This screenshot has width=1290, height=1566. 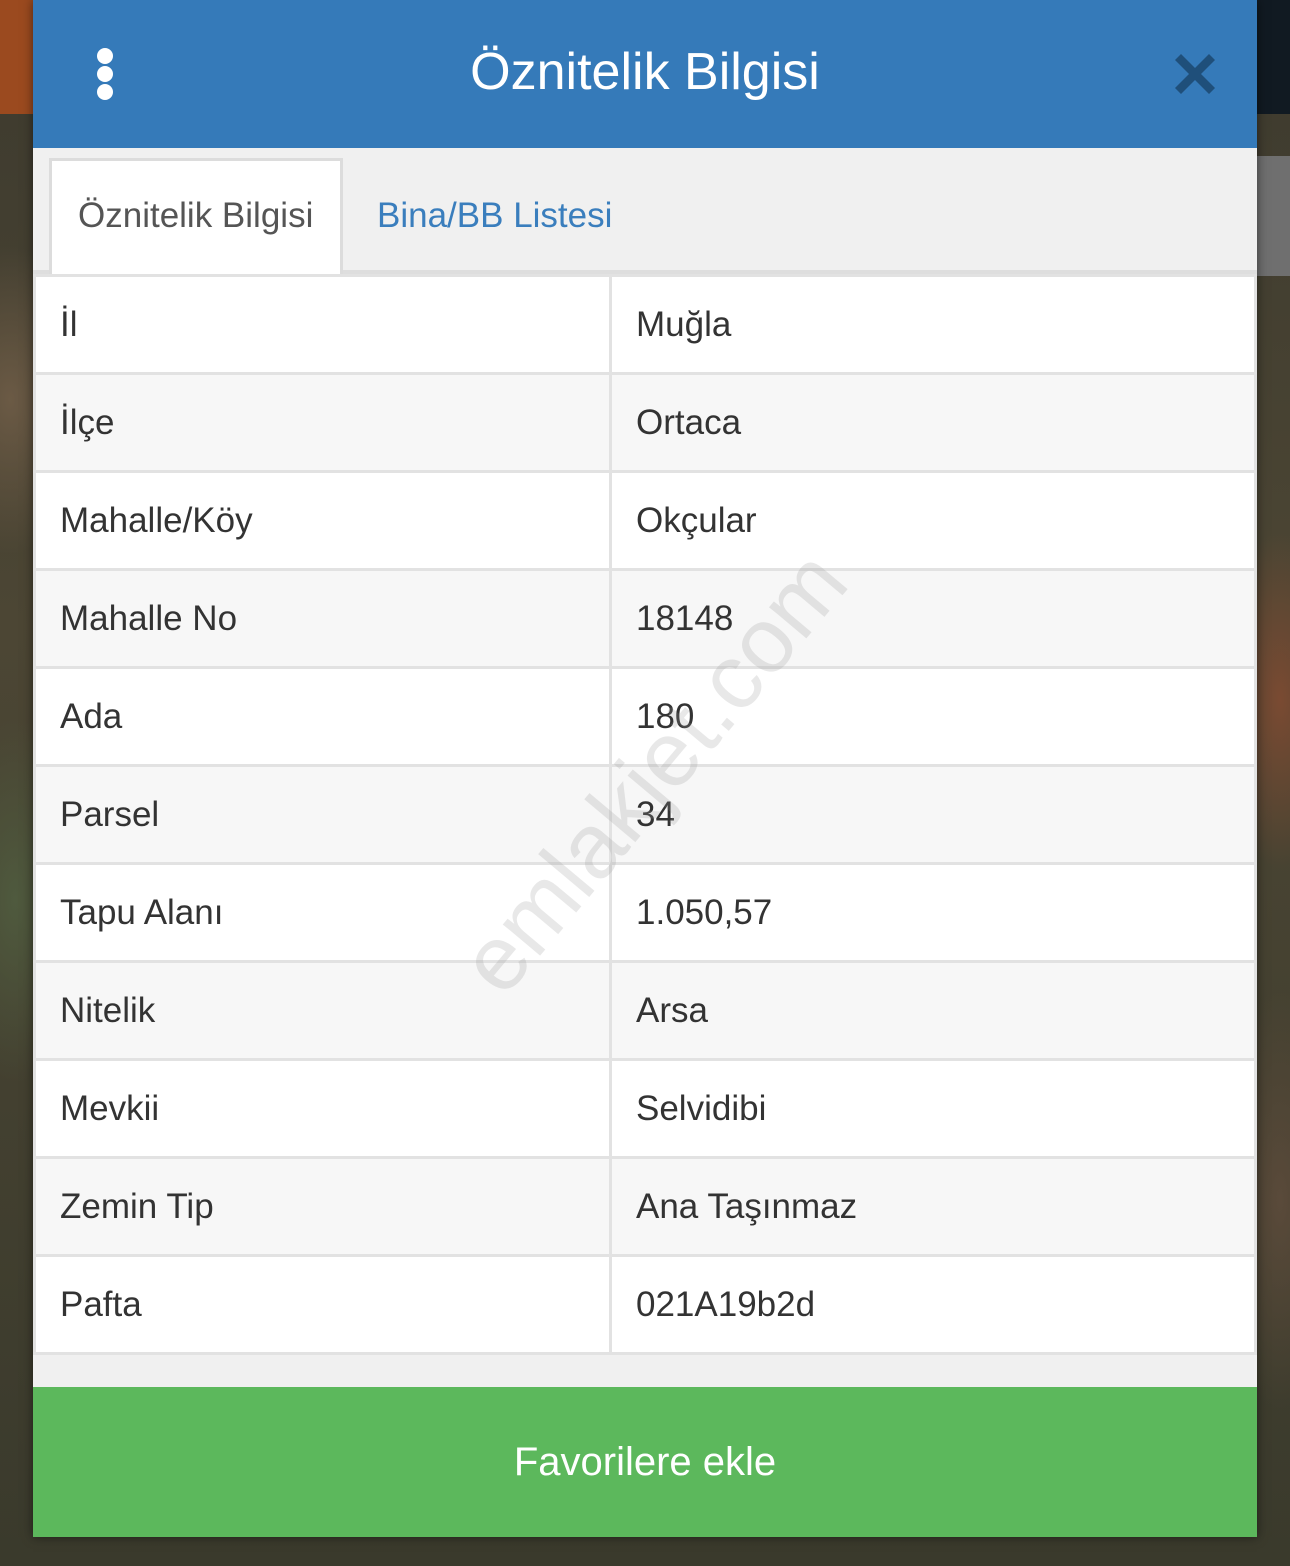 What do you see at coordinates (322, 520) in the screenshot?
I see `attribute-label: Mahalle/Köy` at bounding box center [322, 520].